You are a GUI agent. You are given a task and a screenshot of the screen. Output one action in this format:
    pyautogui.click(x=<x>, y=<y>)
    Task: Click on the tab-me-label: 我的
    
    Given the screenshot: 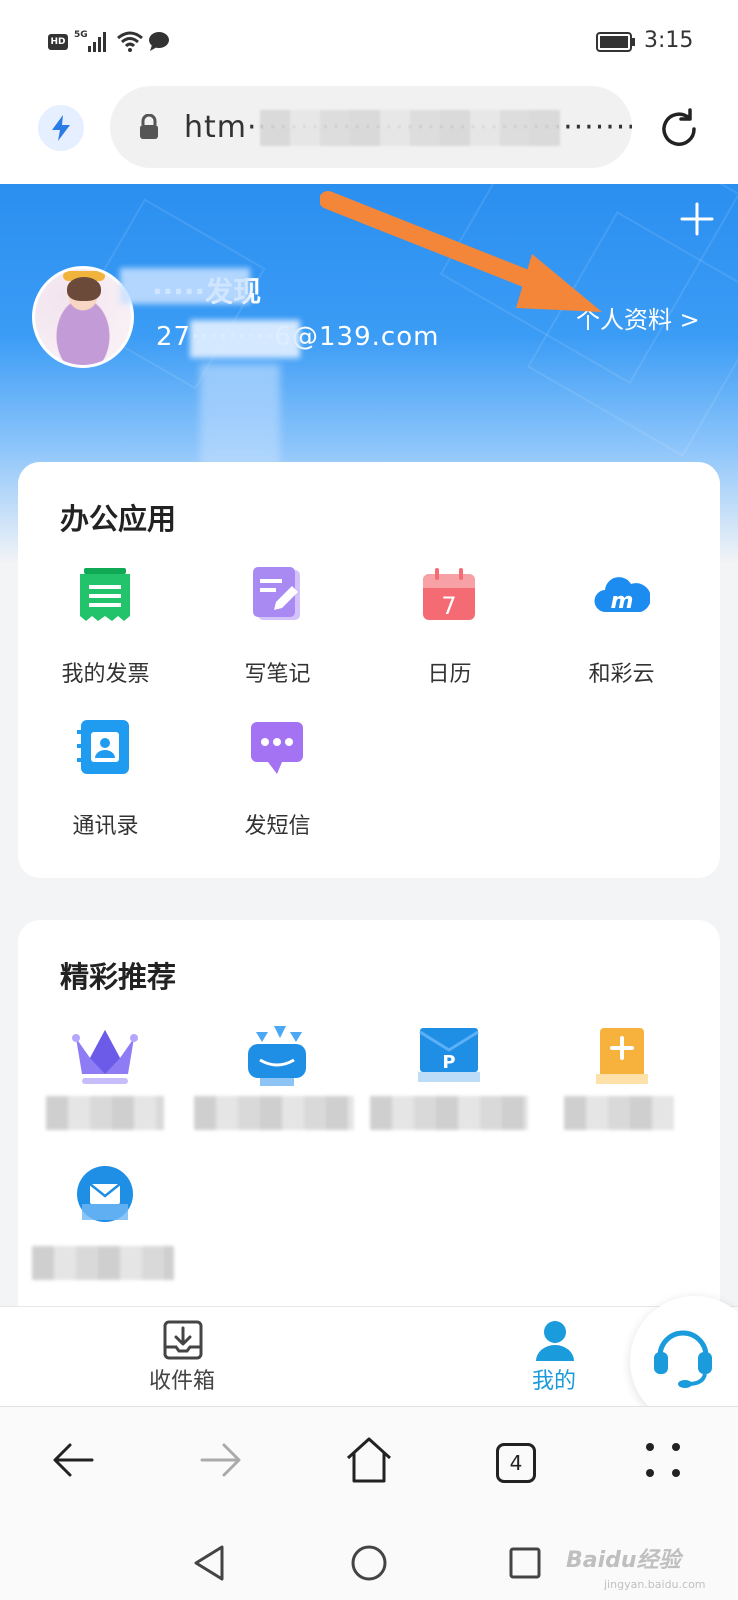 What is the action you would take?
    pyautogui.click(x=553, y=1381)
    